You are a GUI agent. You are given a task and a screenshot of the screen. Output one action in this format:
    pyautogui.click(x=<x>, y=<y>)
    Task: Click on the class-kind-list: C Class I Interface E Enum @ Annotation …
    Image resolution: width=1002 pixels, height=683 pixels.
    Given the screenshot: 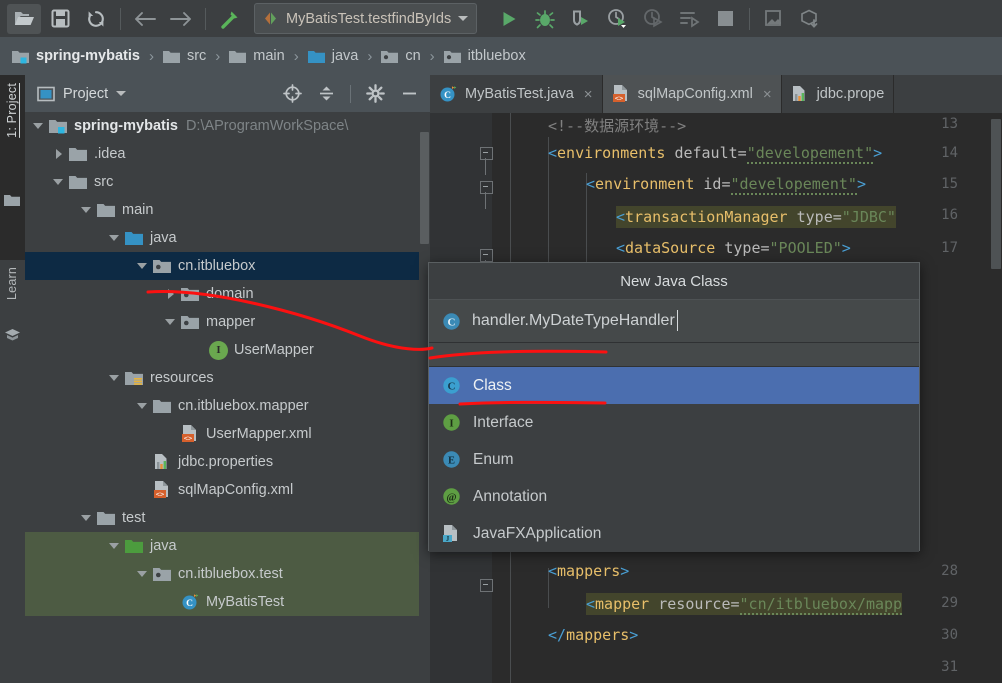 What is the action you would take?
    pyautogui.click(x=674, y=459)
    